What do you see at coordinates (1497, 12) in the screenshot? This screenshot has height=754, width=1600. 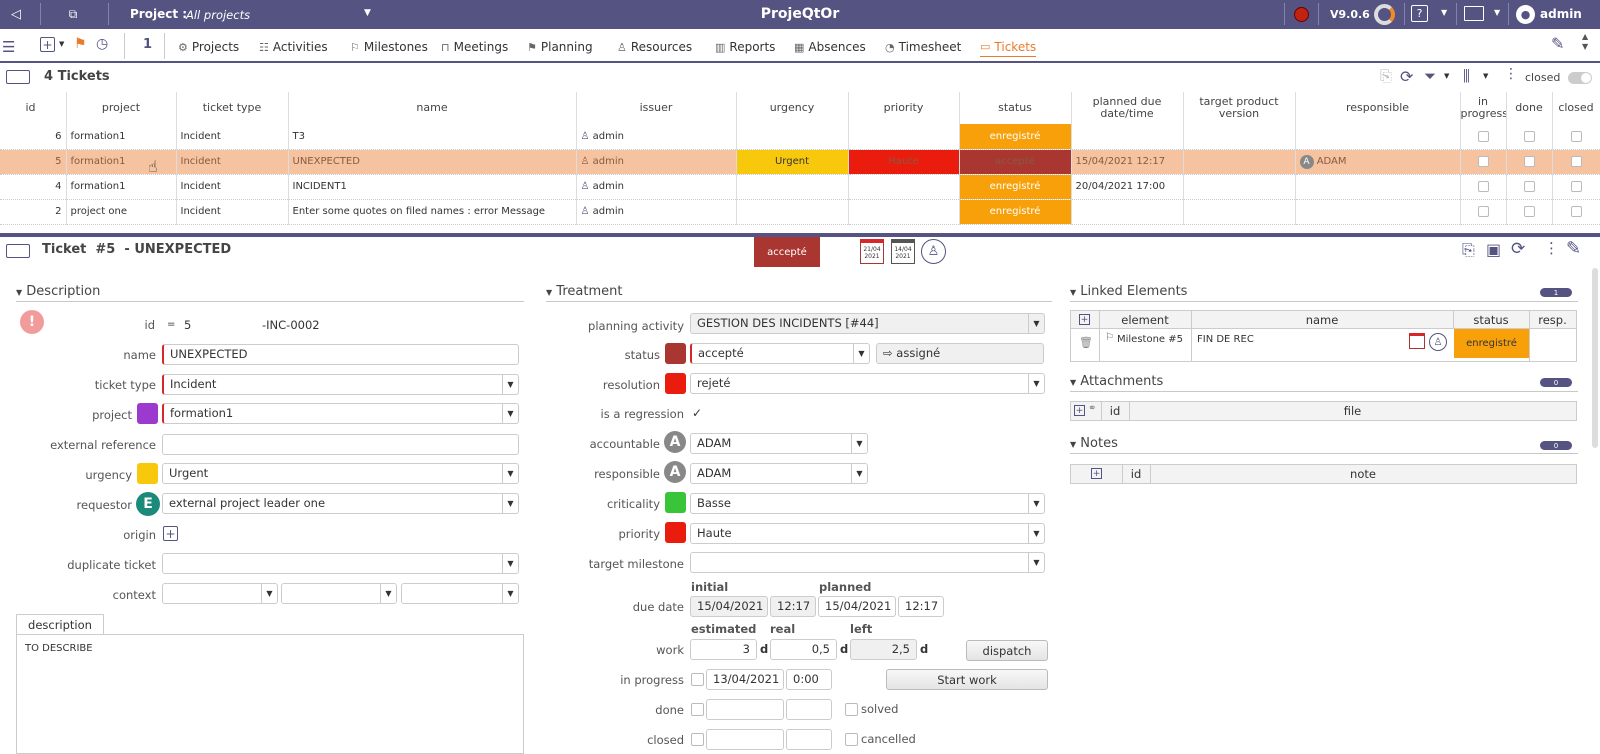 I see `display-dropdown-icon: ▼` at bounding box center [1497, 12].